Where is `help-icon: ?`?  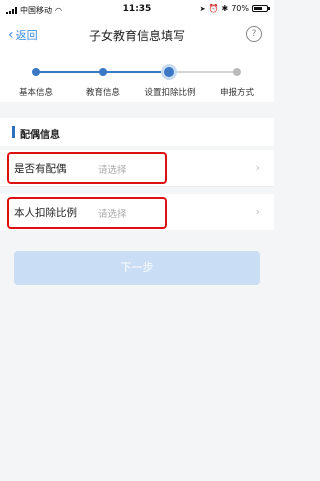
help-icon: ? is located at coordinates (254, 34).